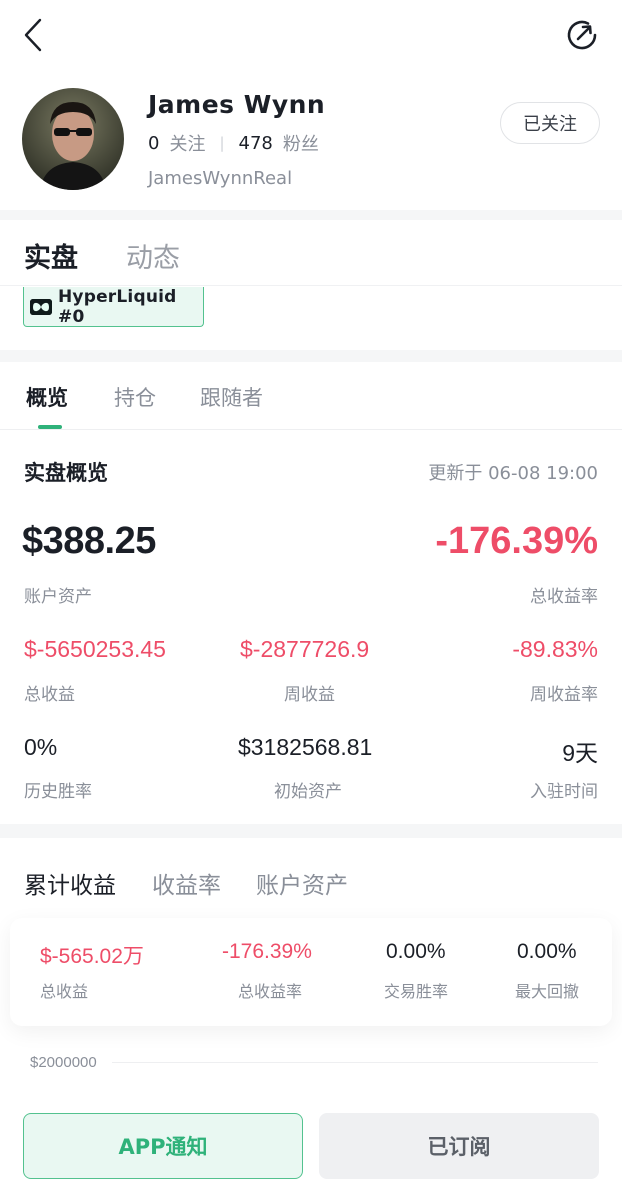 The image size is (622, 1200). Describe the element at coordinates (92, 956) in the screenshot. I see `cum-total-profit-value: $-565.02万` at that location.